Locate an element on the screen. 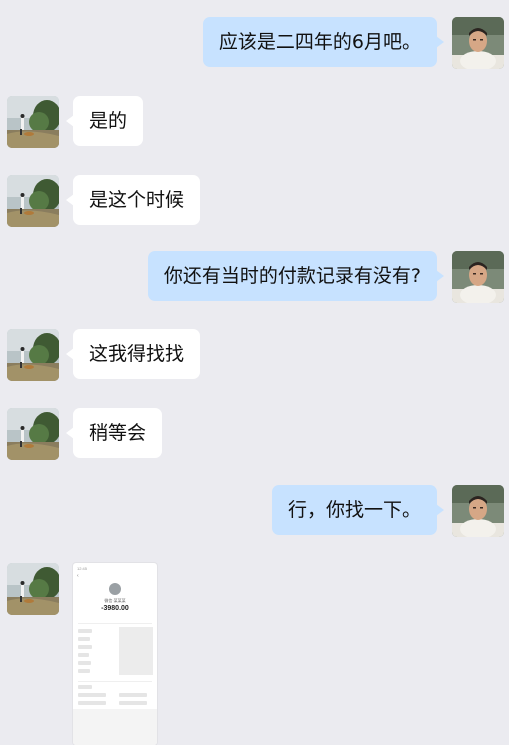 The height and width of the screenshot is (745, 509). blurred-area is located at coordinates (136, 651).